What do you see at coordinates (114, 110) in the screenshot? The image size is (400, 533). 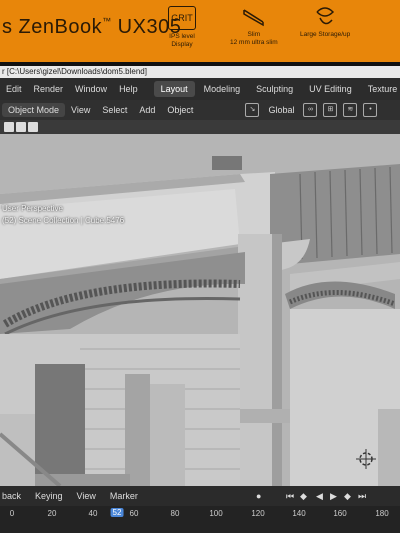 I see `menu-select: Select` at bounding box center [114, 110].